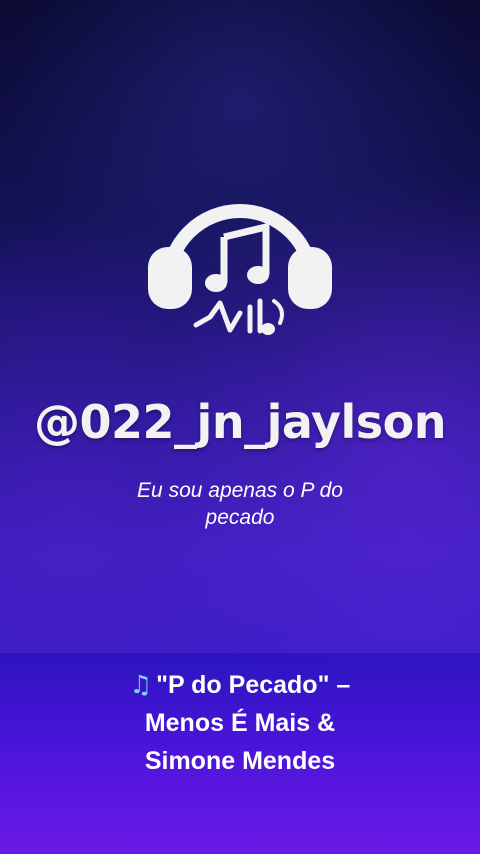  Describe the element at coordinates (141, 684) in the screenshot. I see `musical-notes-icon: ♫` at that location.